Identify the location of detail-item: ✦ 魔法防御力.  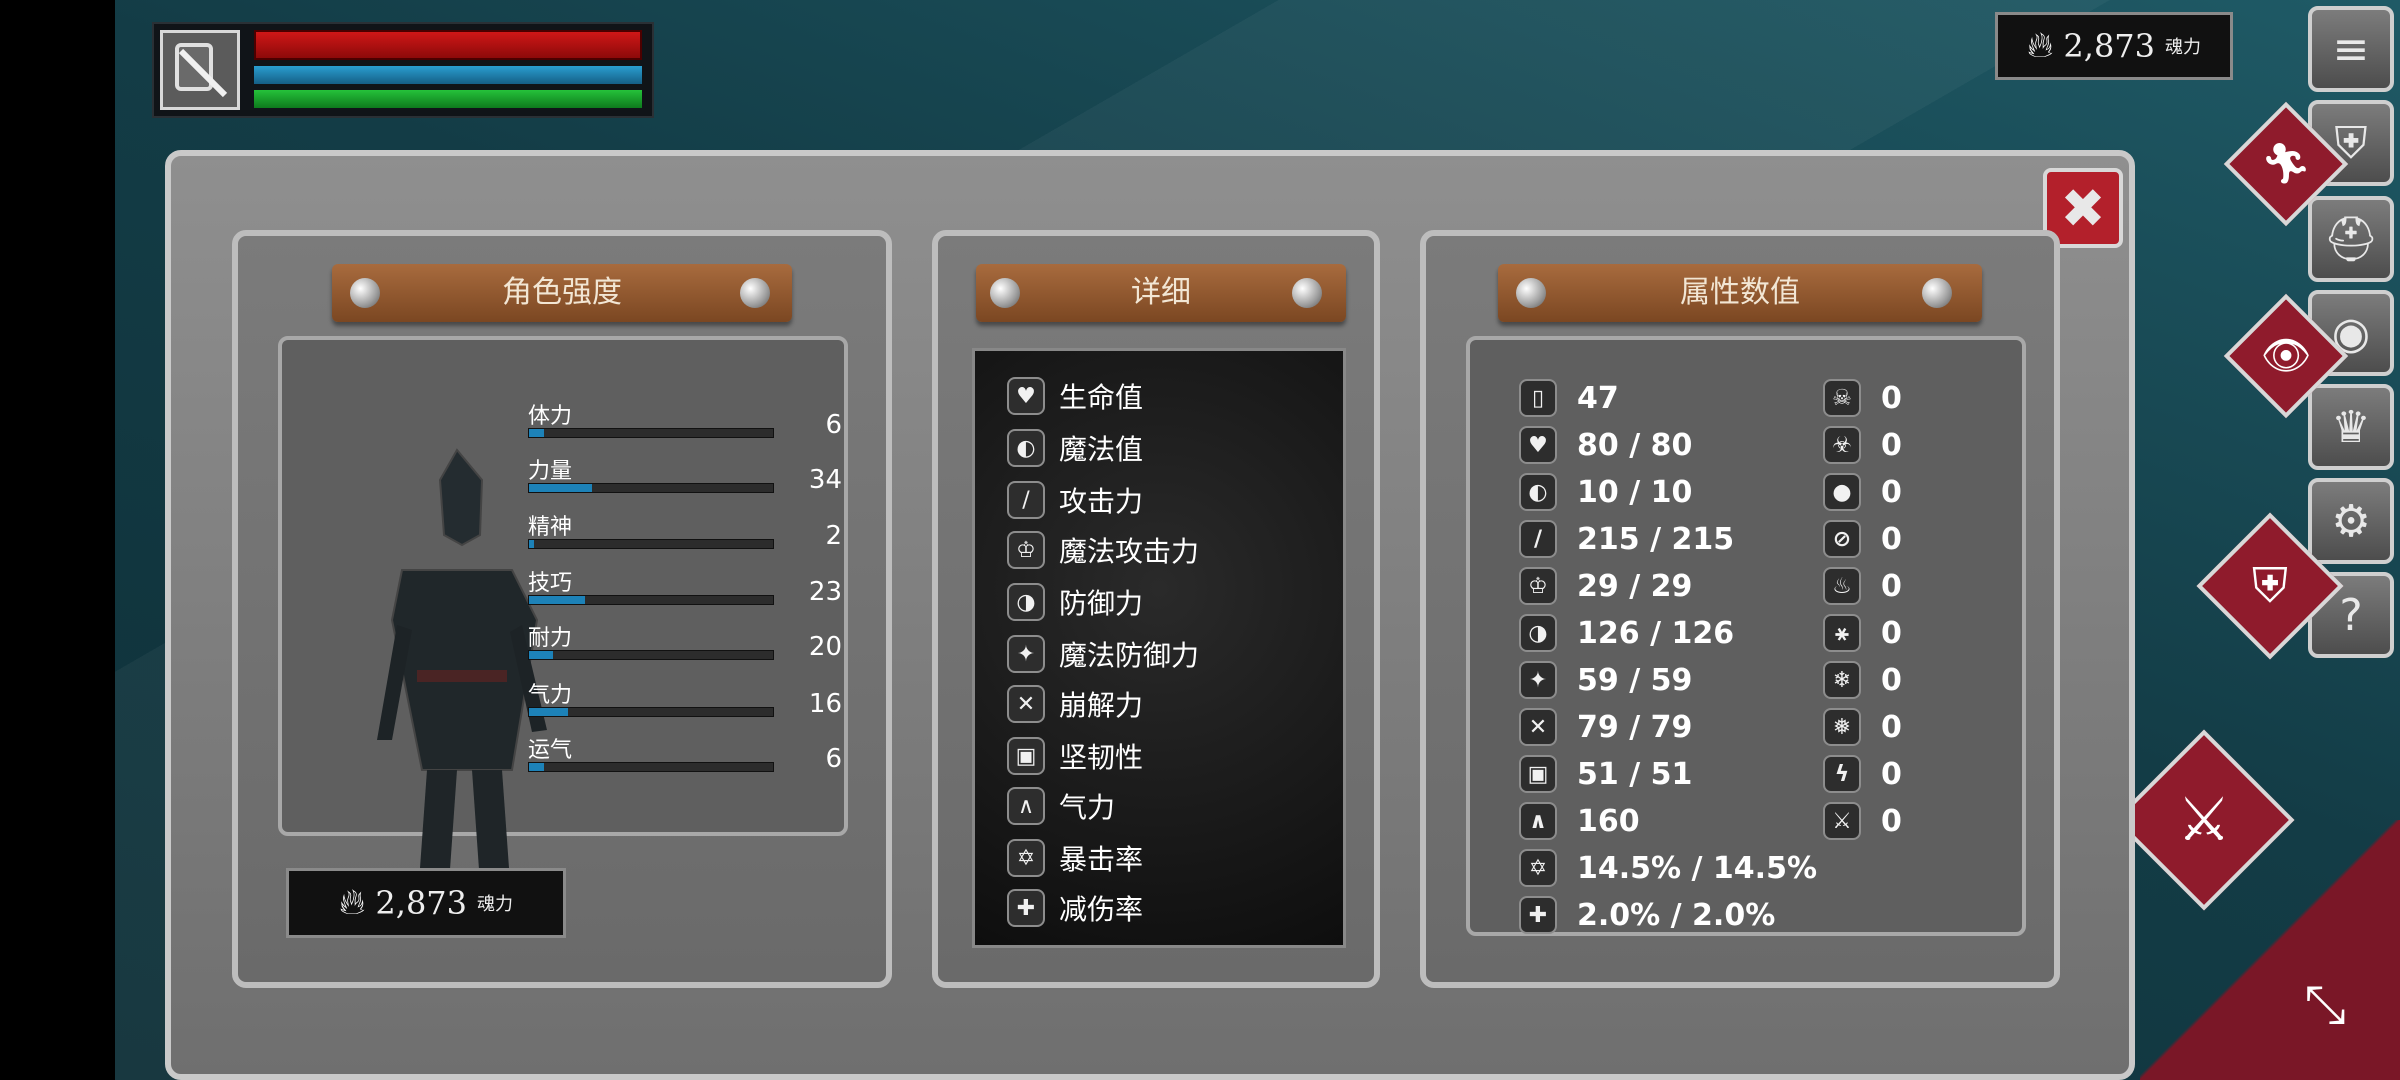
(1103, 654).